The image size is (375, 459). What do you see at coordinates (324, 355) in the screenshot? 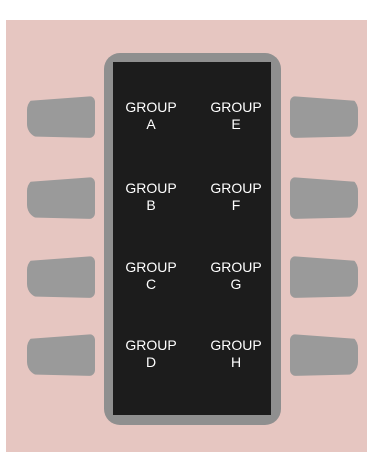
I see `softkey-group-h-button` at bounding box center [324, 355].